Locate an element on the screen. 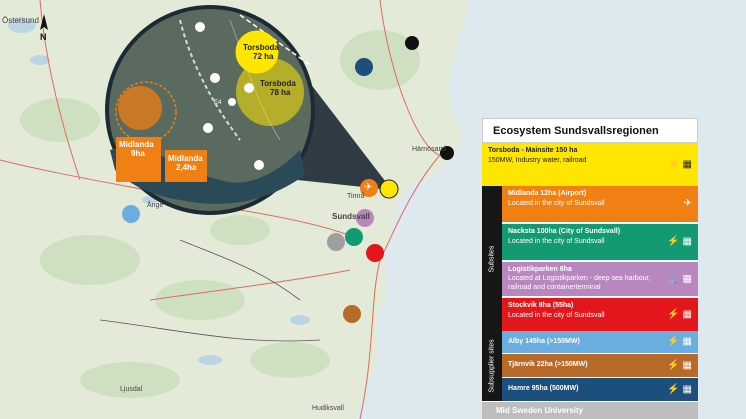 The width and height of the screenshot is (746, 419). legend-row-title: Alby 145ha (>150MW) is located at coordinates (544, 341).